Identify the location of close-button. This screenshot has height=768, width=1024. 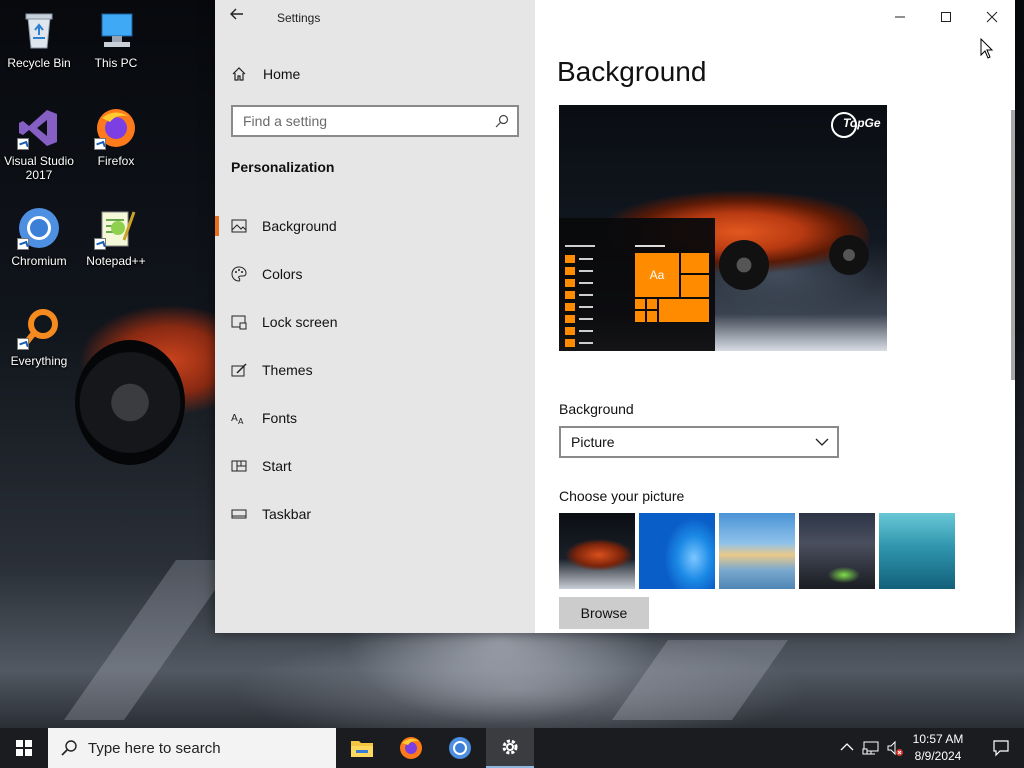
(992, 17).